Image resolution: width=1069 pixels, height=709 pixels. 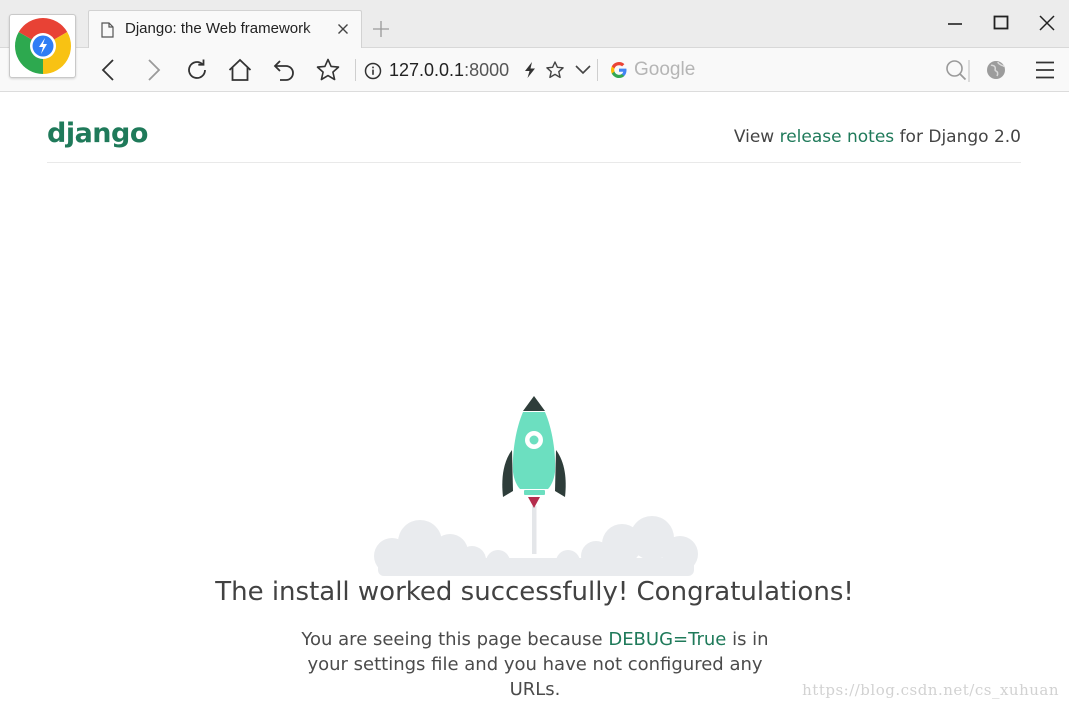 I want to click on address-input: 127.0.0.1:8000, so click(x=454, y=70).